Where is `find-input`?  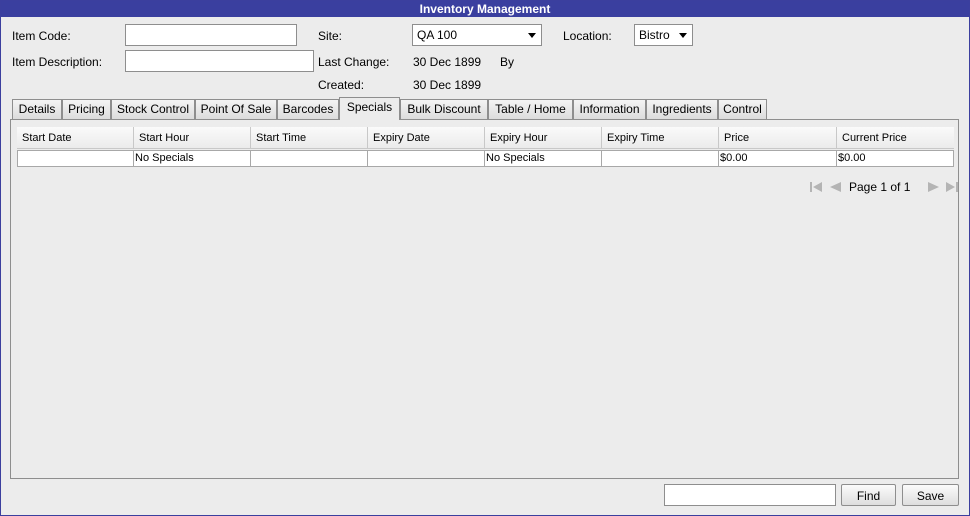 find-input is located at coordinates (750, 495).